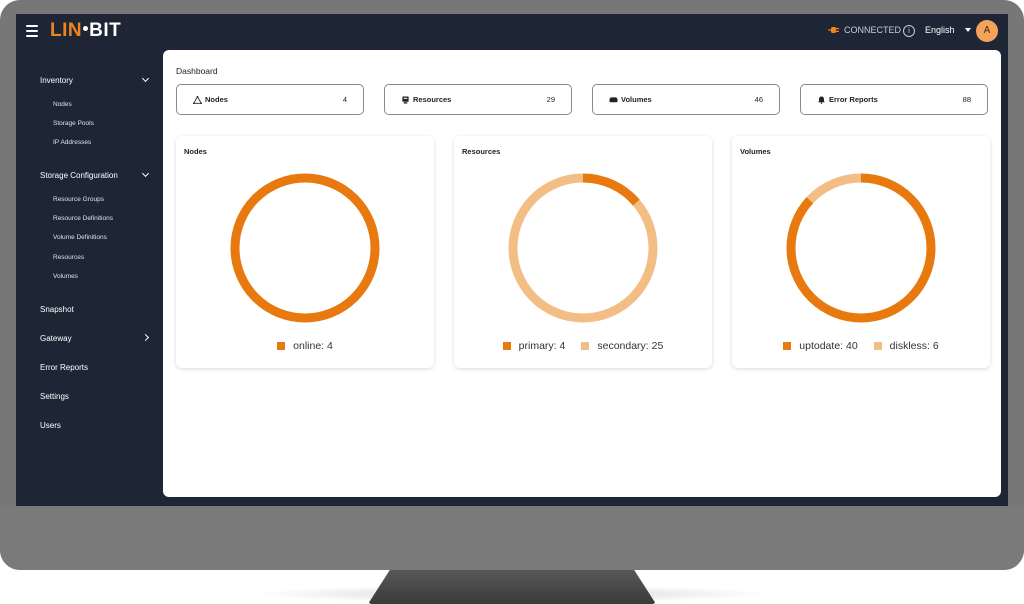 The image size is (1024, 604). I want to click on stat-card-label: Nodes, so click(210, 99).